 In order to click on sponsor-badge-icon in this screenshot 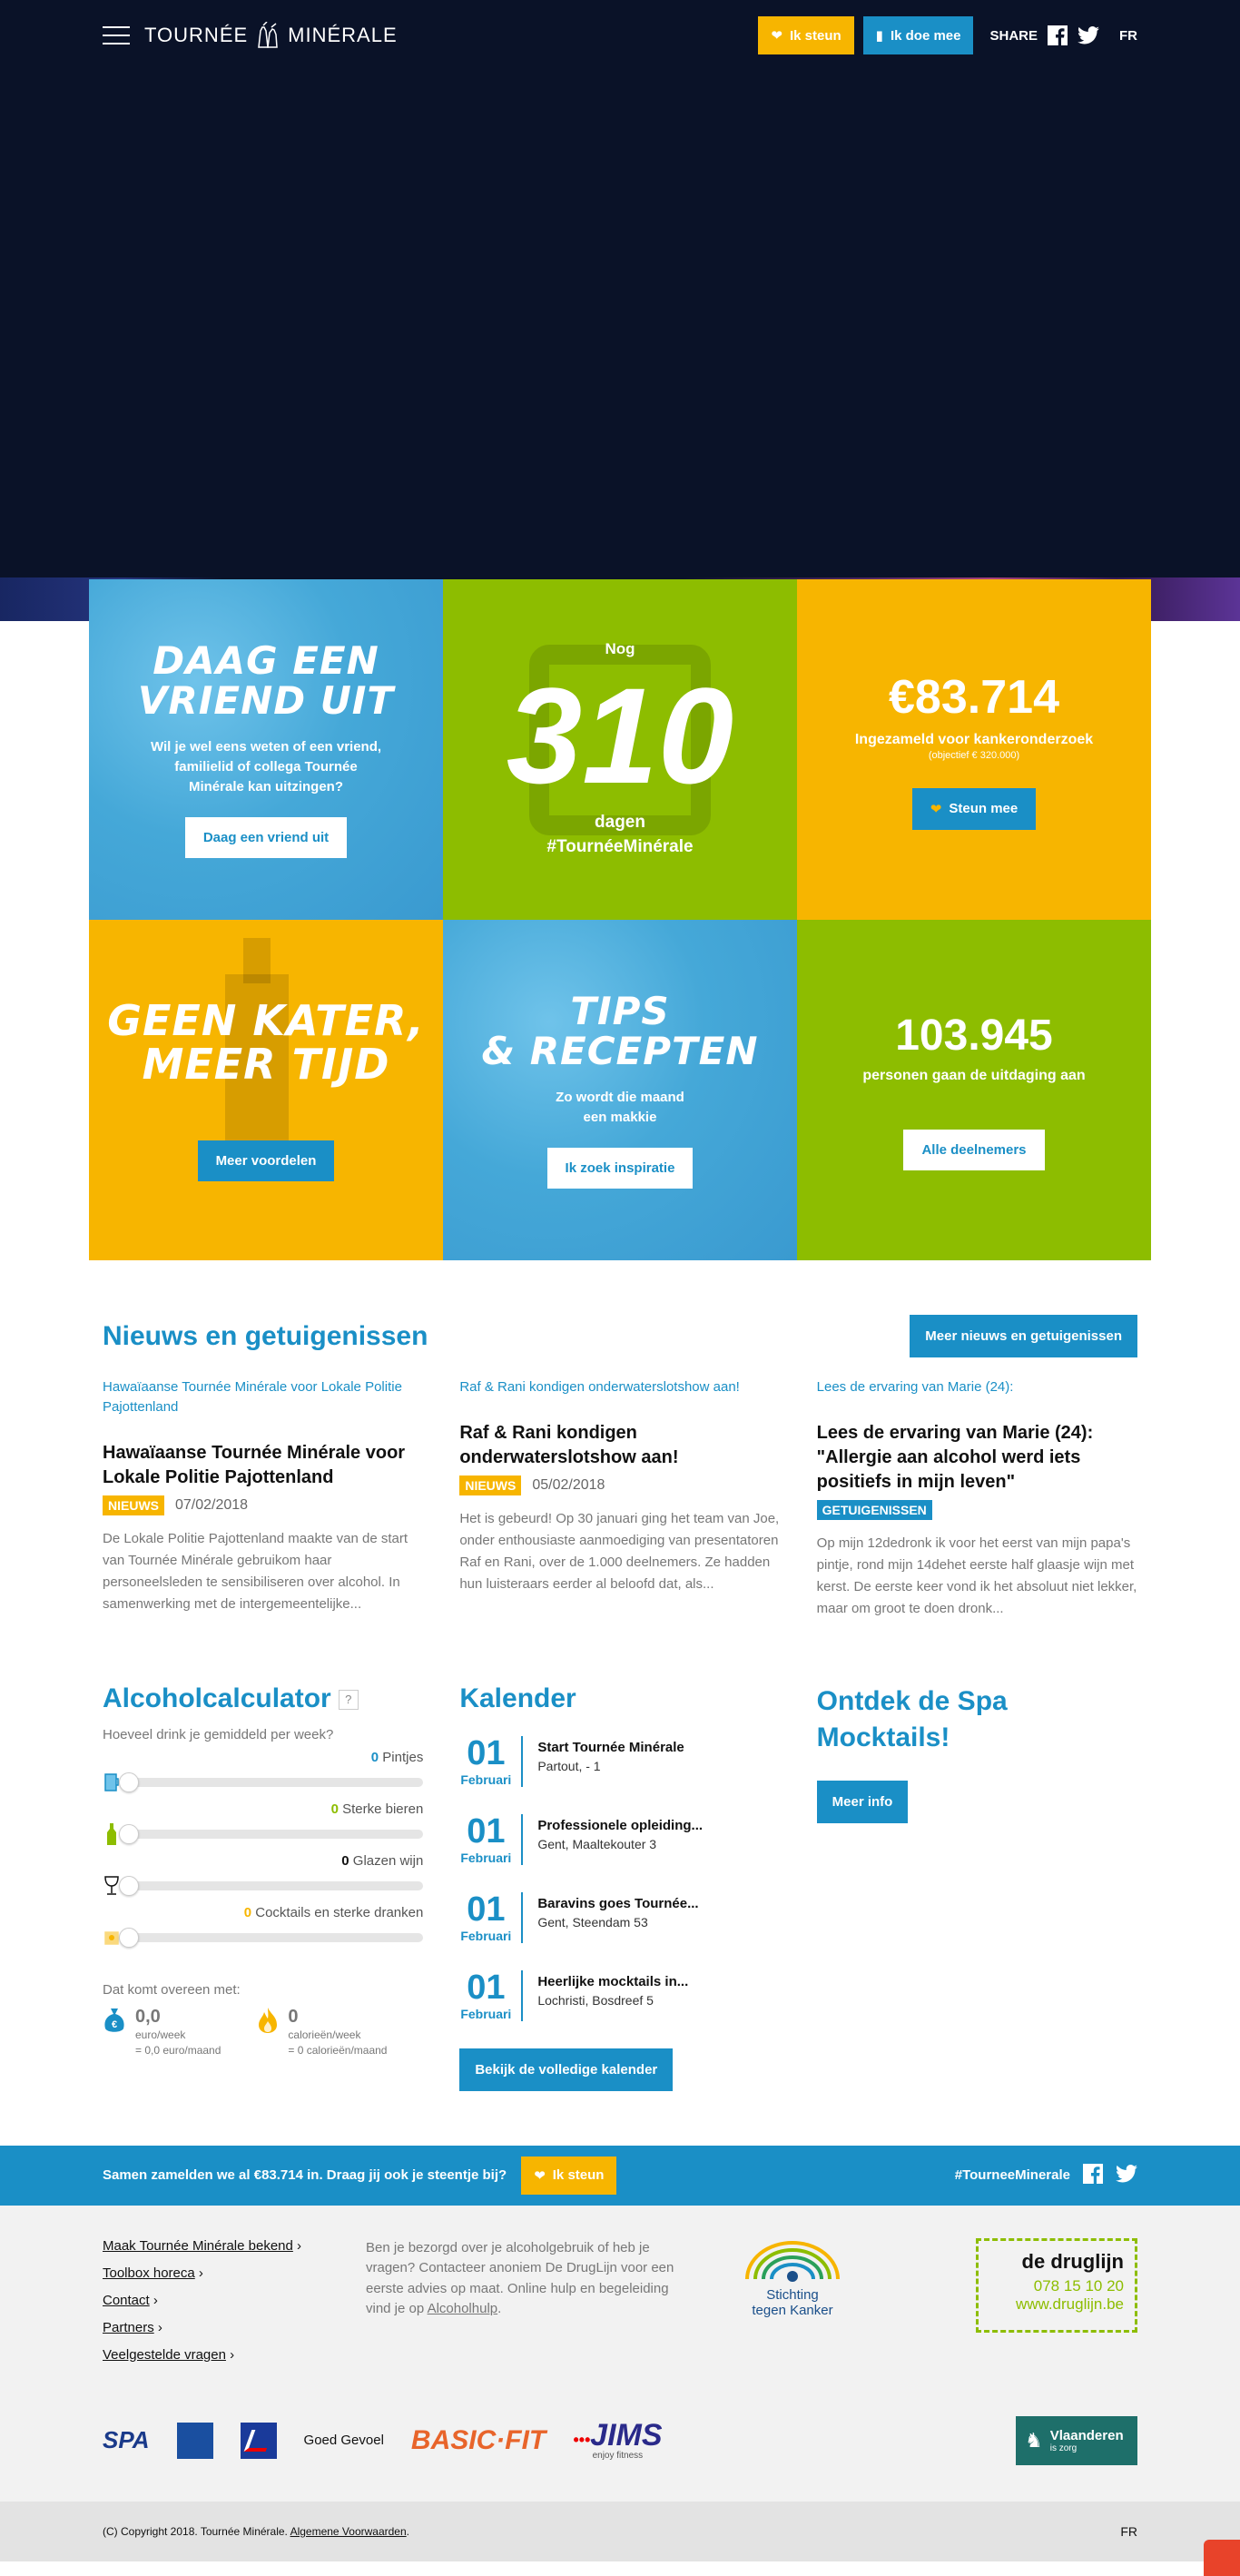, I will do `click(194, 2440)`.